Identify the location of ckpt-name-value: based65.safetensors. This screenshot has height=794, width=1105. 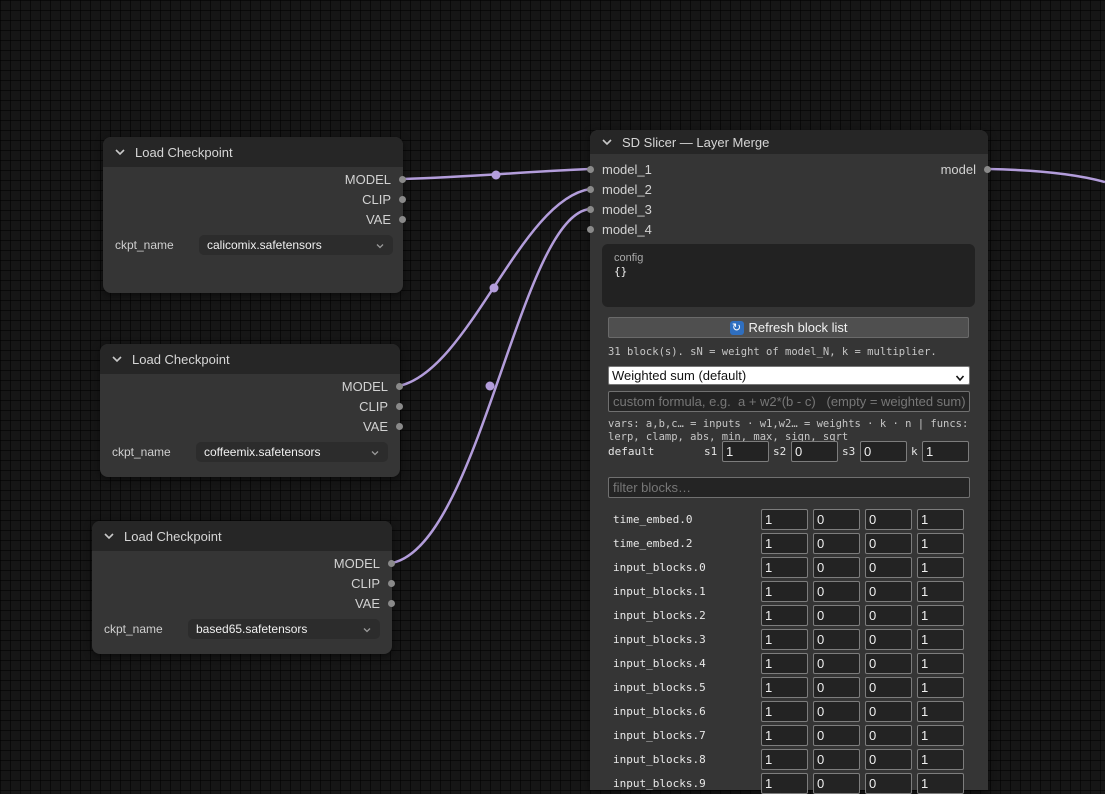
(284, 629).